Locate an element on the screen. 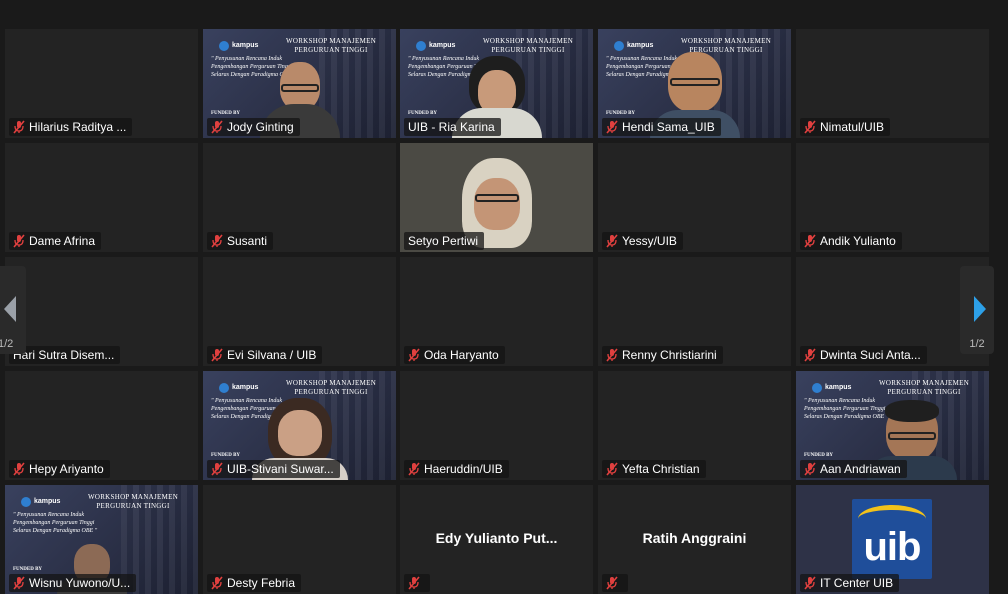 This screenshot has height=594, width=1008. participant-name-label: Dame Afrina is located at coordinates (55, 241).